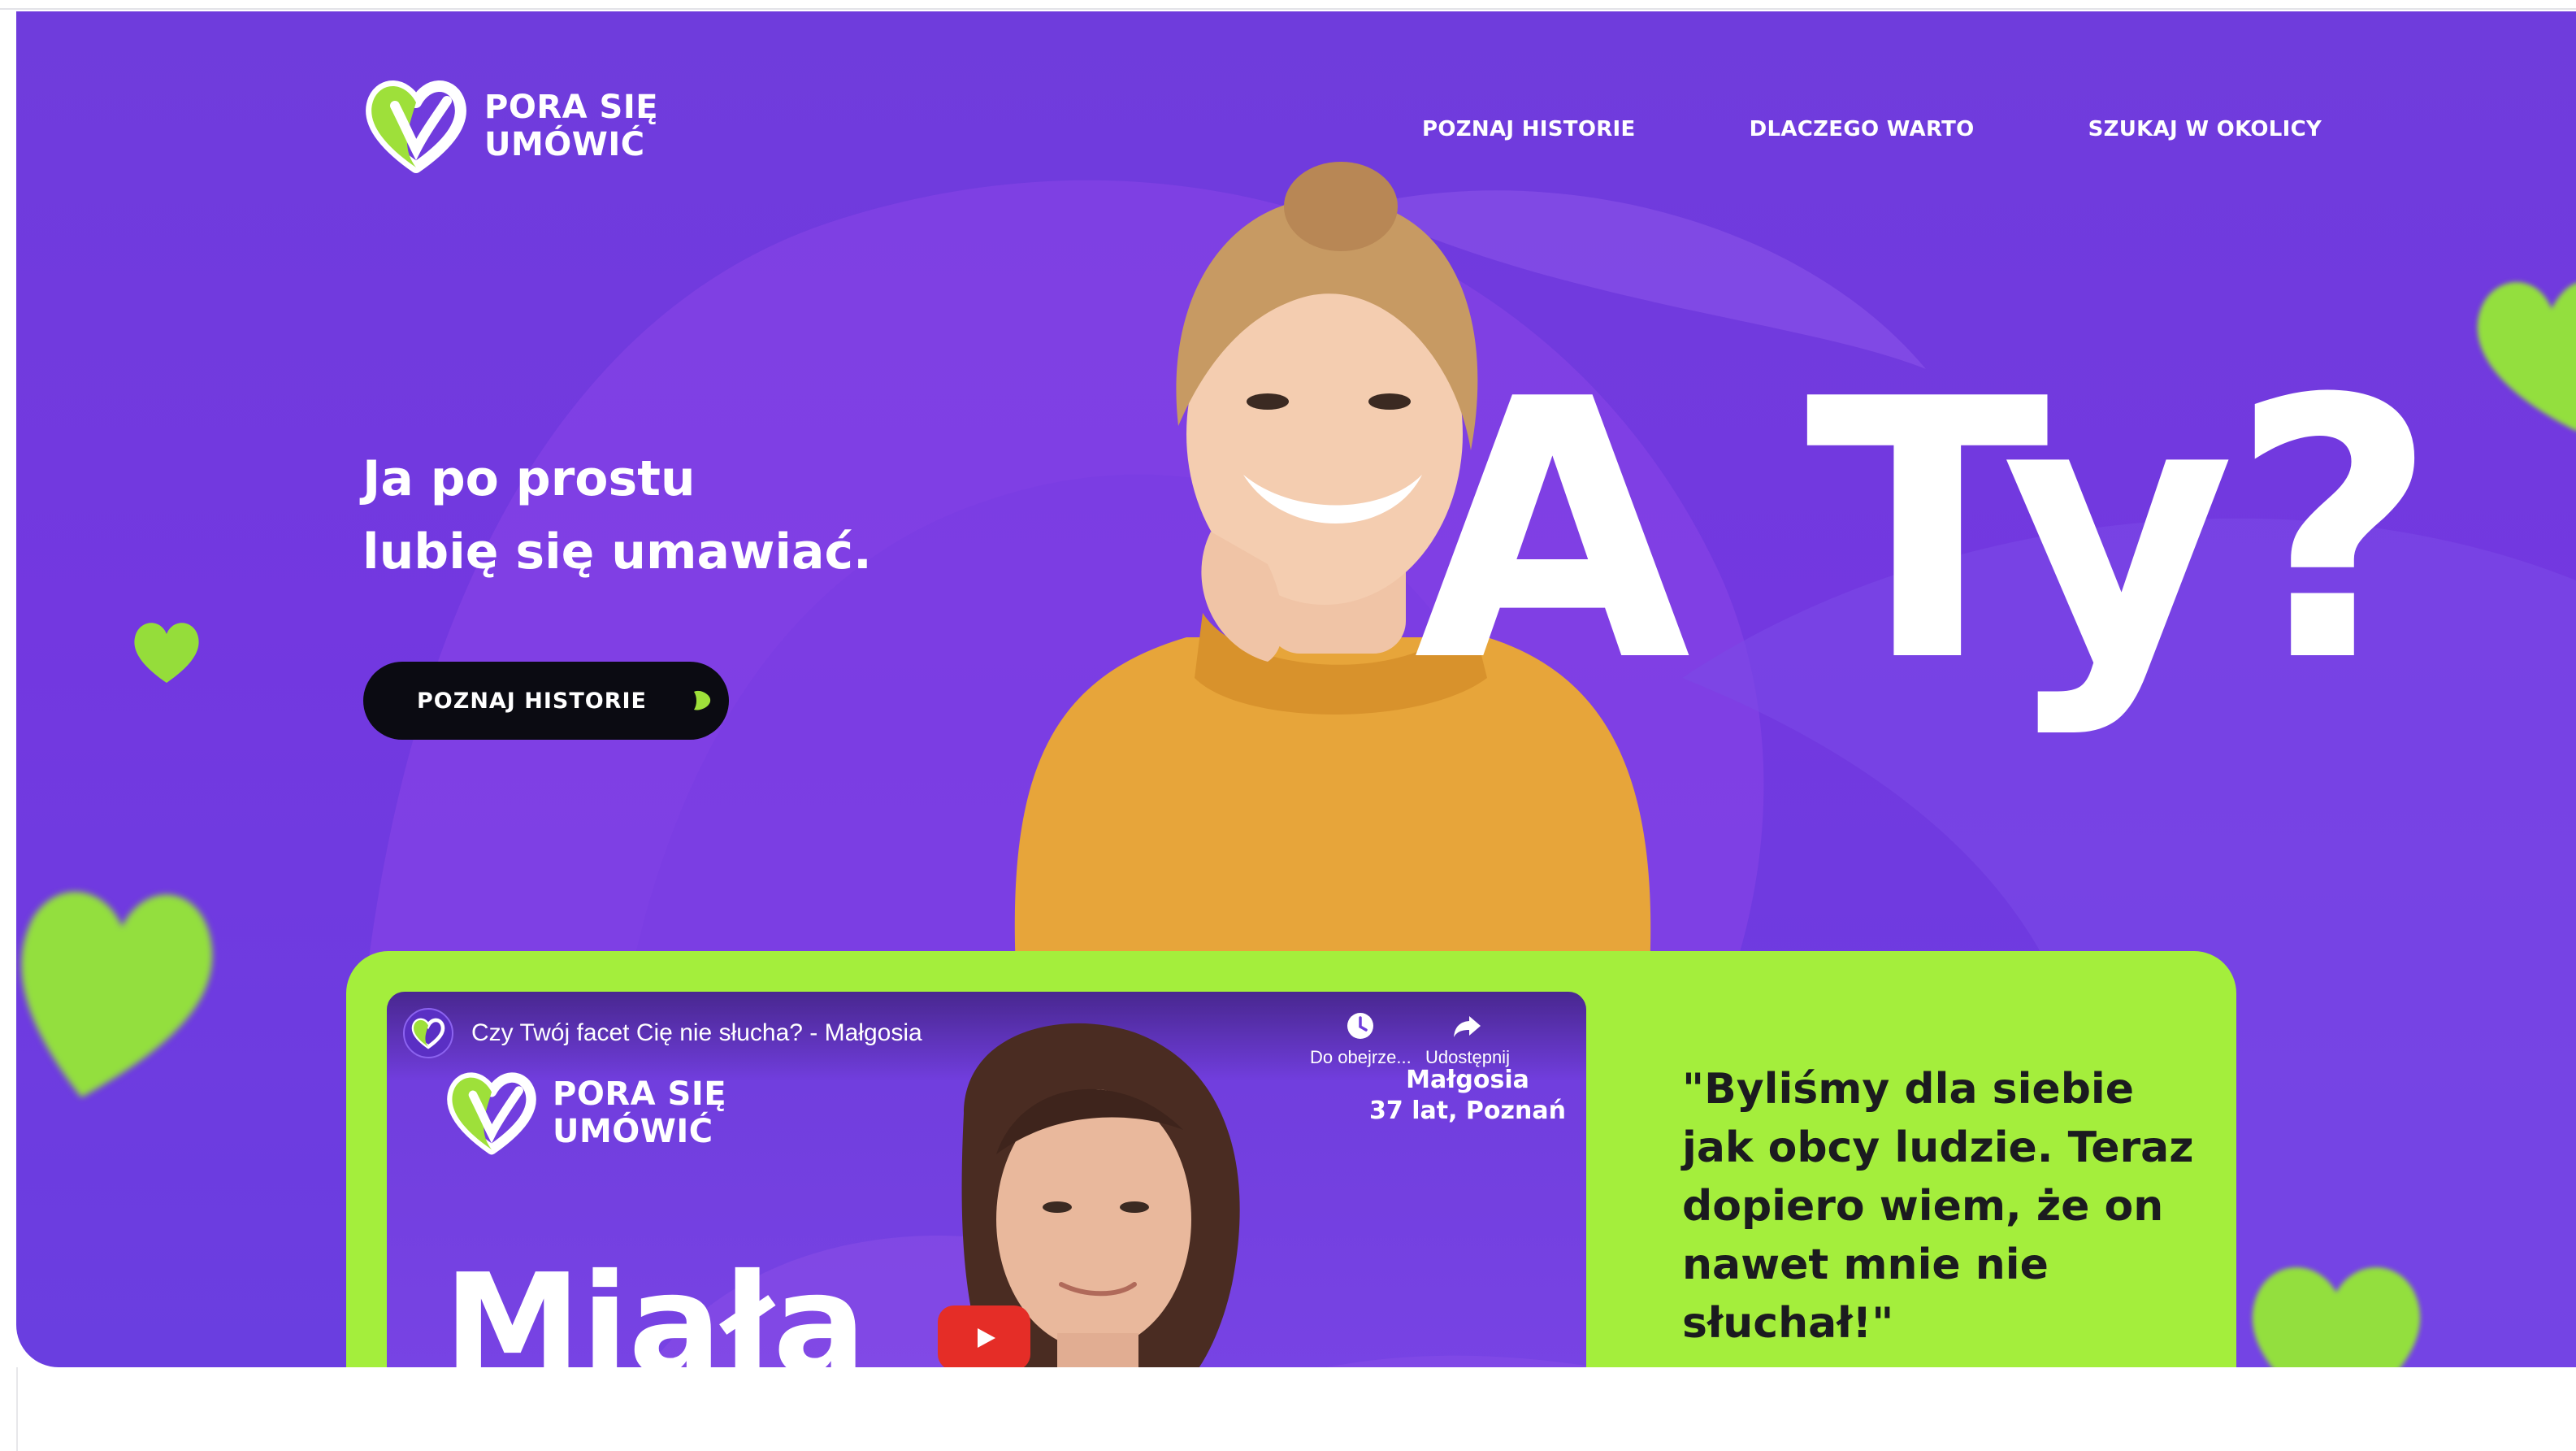  Describe the element at coordinates (1360, 1026) in the screenshot. I see `clock-icon` at that location.